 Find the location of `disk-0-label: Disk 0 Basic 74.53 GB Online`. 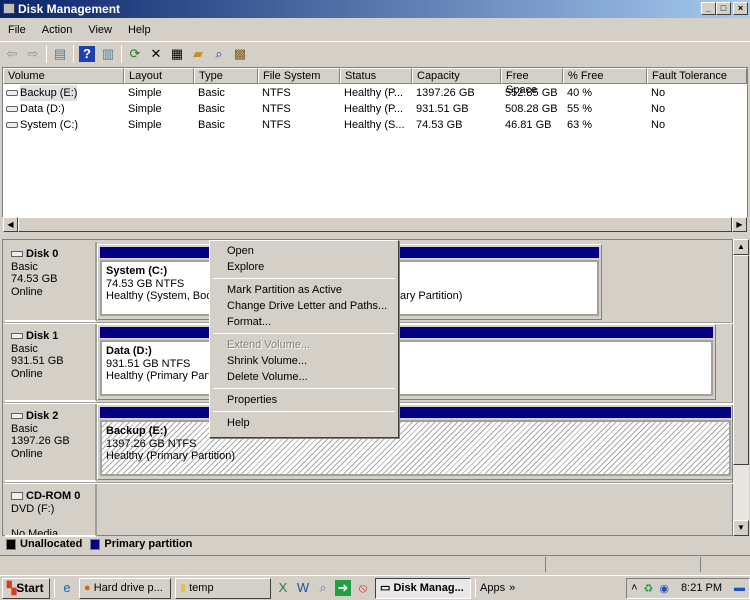

disk-0-label: Disk 0 Basic 74.53 GB Online is located at coordinates (51, 282).